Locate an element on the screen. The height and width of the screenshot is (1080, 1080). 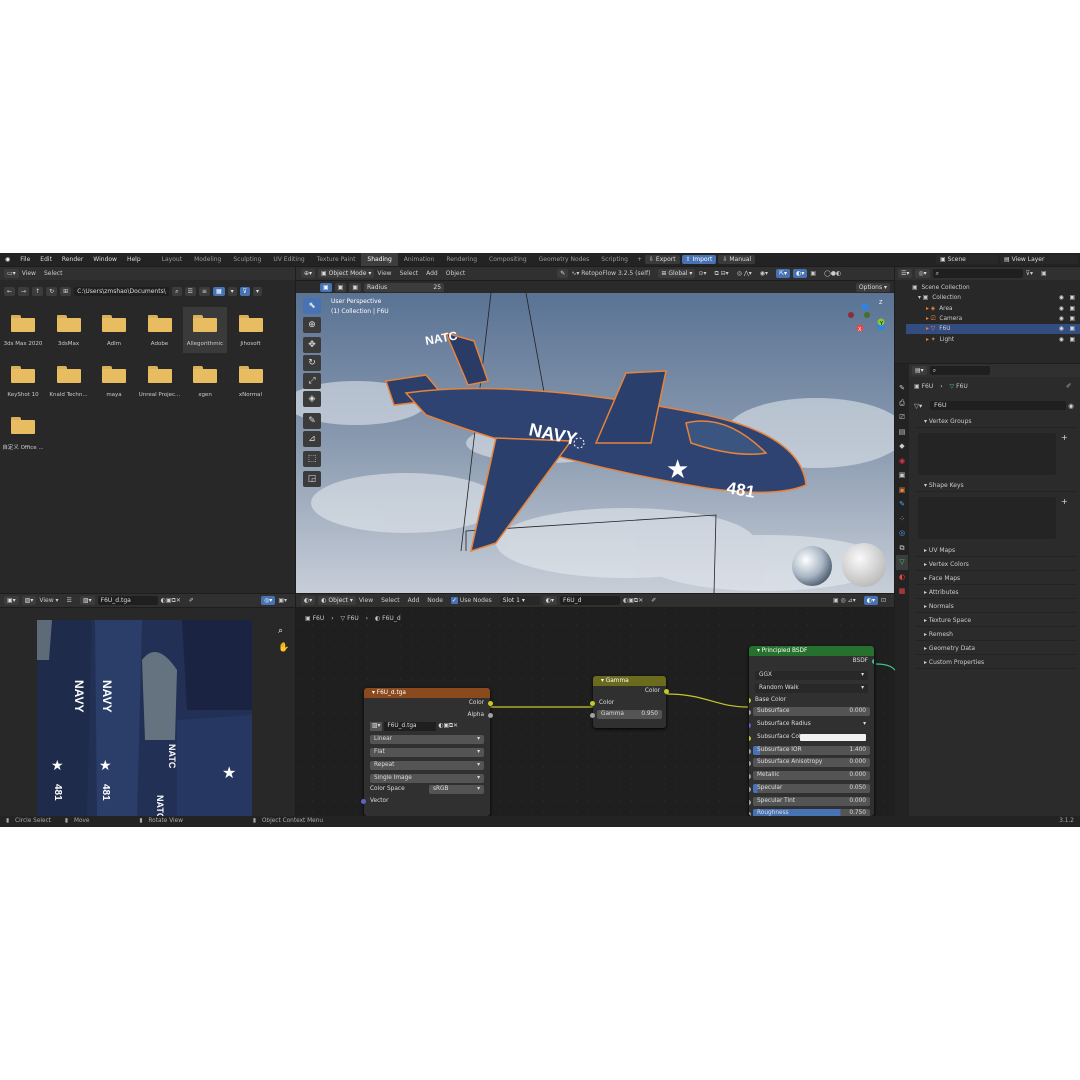
gamma-color-input: Color is located at coordinates (628, 704).